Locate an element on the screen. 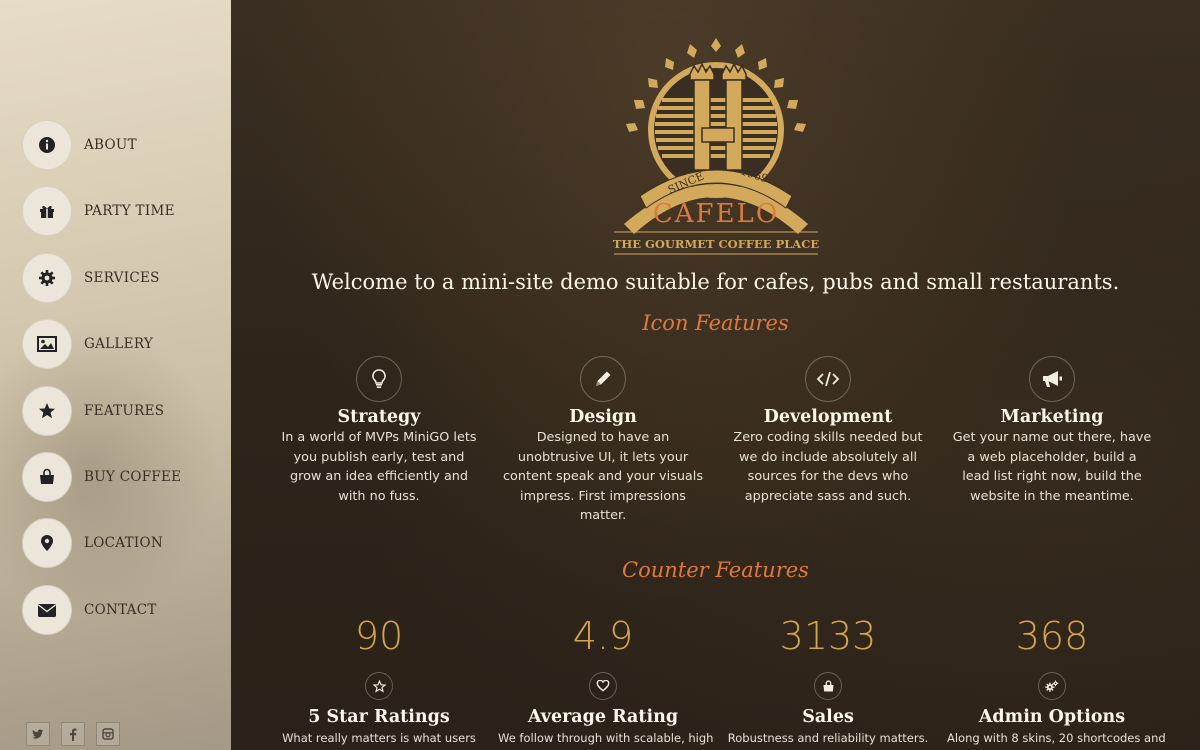 The height and width of the screenshot is (750, 1200). sidebar-item-label: PARTY TIME is located at coordinates (129, 211).